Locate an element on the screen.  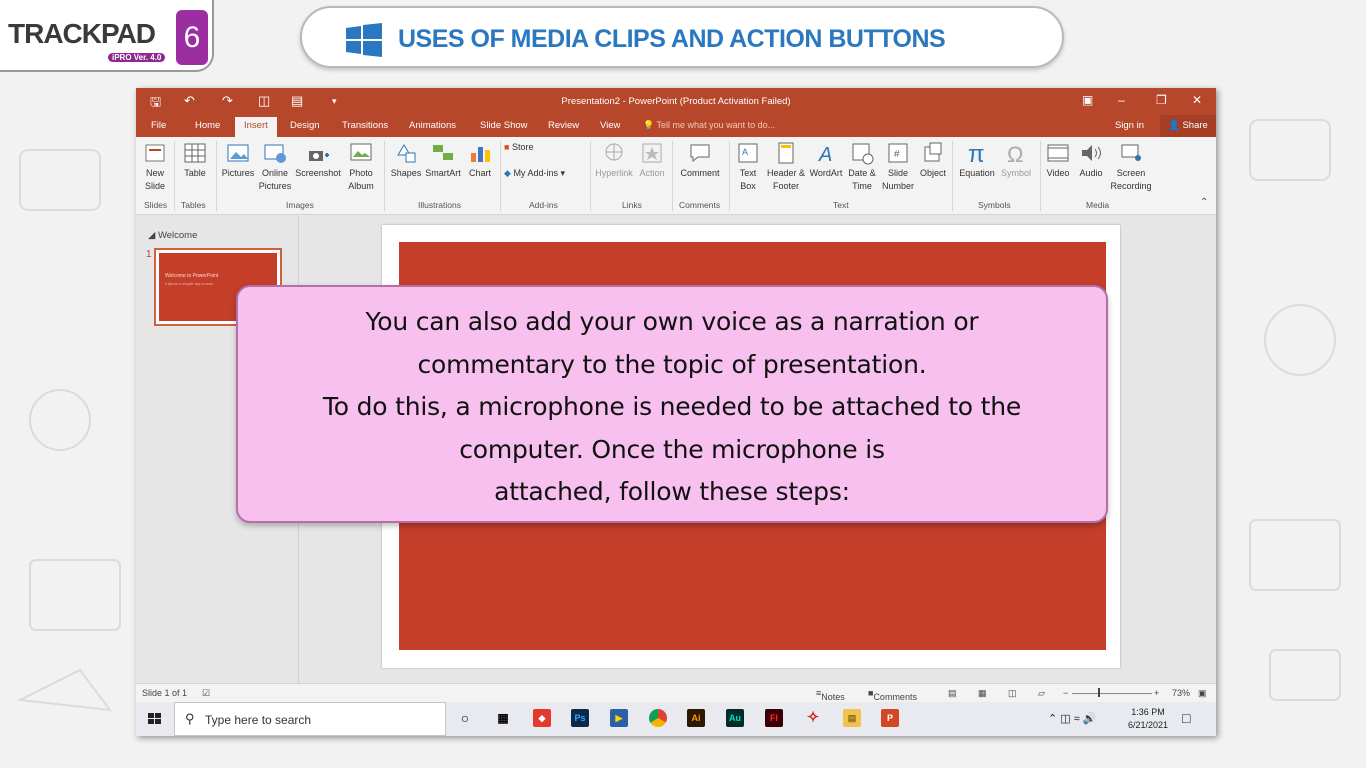
section-header: ◢ Welcome is located at coordinates (172, 235).